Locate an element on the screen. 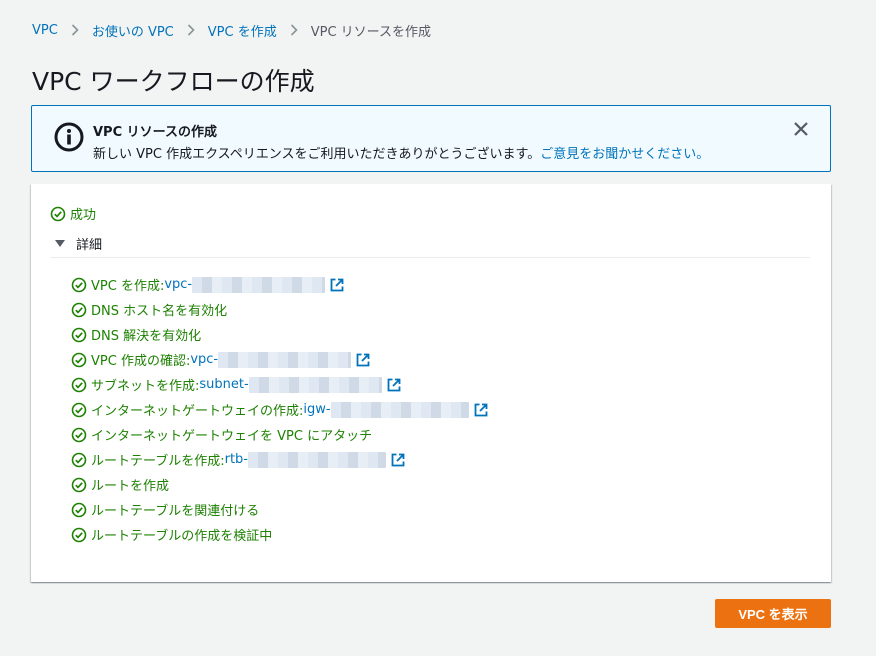 This screenshot has height=656, width=876. breadcrumb: VPC お使いの VPC VPC を作成 VPC リソースを作成 is located at coordinates (231, 30).